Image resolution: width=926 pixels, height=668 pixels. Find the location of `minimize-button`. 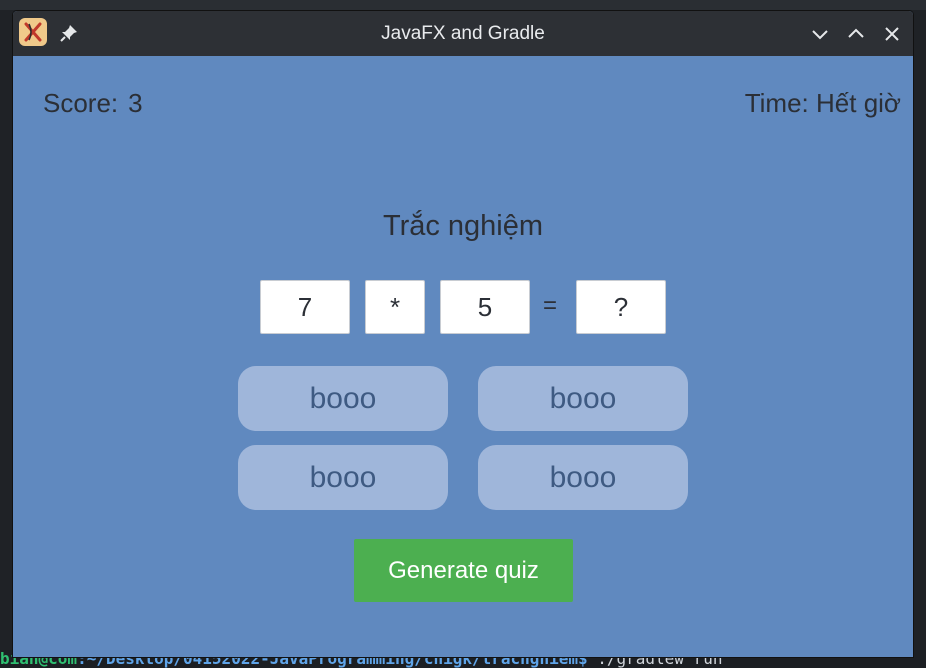

minimize-button is located at coordinates (820, 34).